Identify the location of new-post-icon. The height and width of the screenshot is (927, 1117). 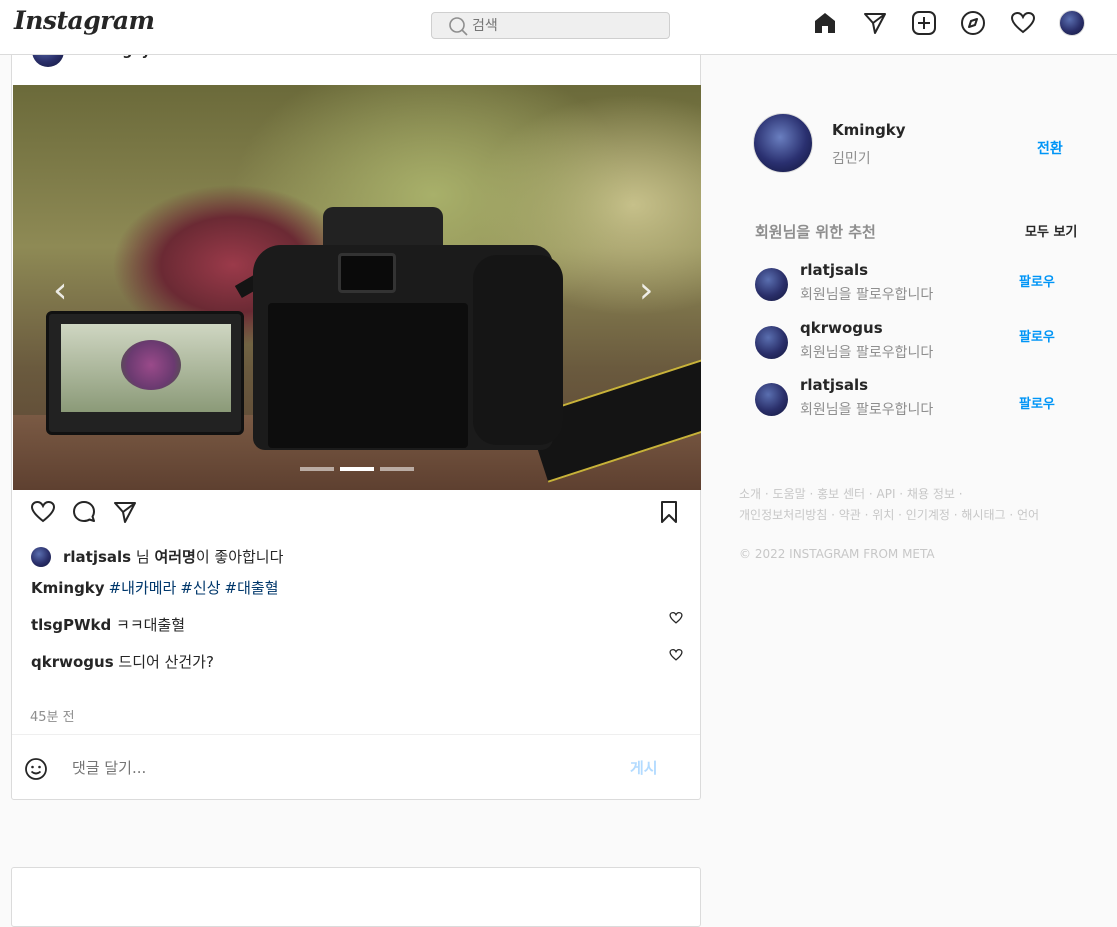
(924, 23).